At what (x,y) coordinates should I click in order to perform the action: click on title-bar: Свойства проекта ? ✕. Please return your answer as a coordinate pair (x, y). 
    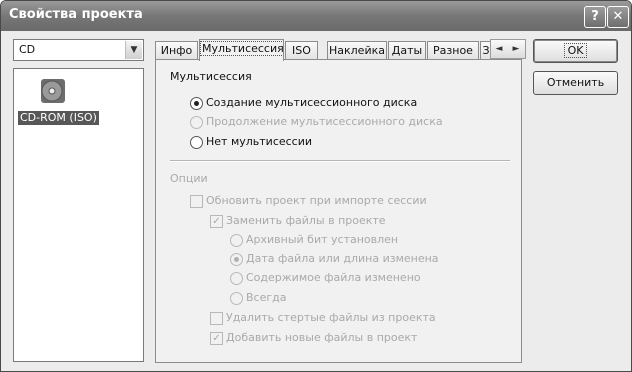
    Looking at the image, I should click on (316, 16).